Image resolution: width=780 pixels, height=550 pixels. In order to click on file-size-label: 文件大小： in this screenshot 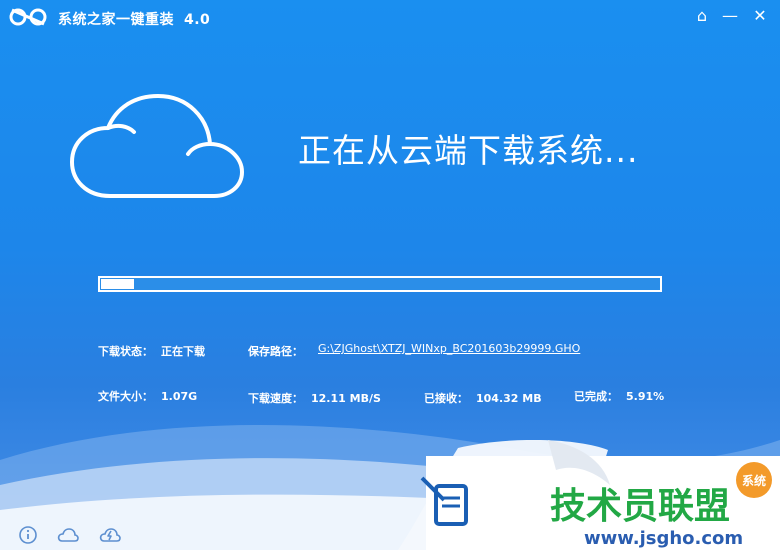, I will do `click(125, 396)`.